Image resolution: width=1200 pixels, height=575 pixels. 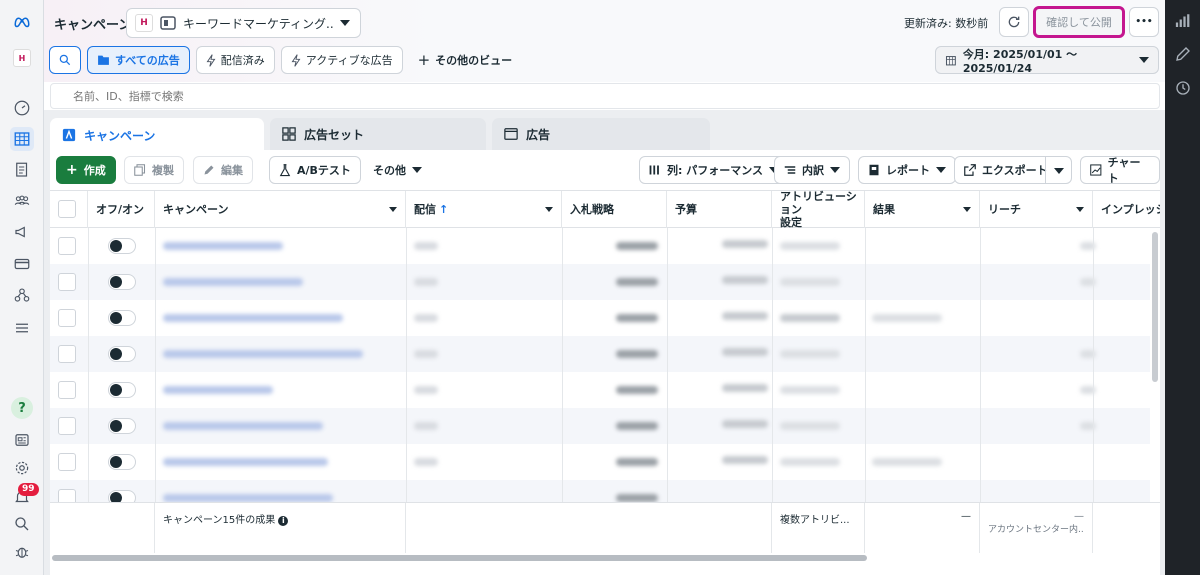 I want to click on right-rail, so click(x=1182, y=287).